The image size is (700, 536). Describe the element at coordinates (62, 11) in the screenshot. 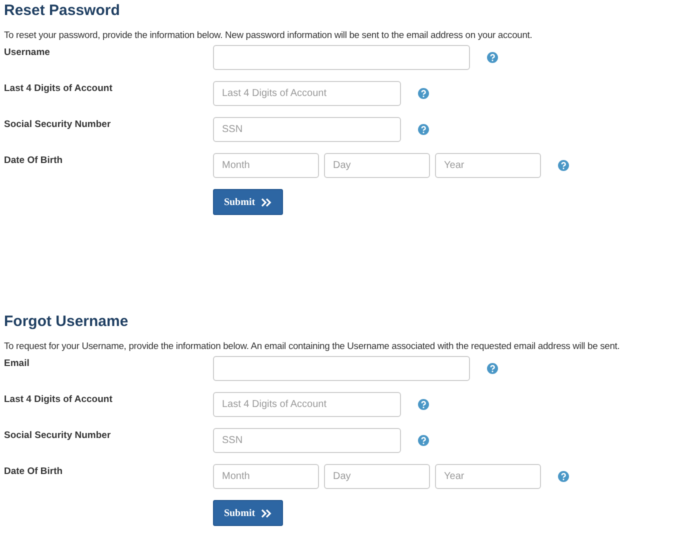

I see `section-title: Reset Password` at that location.